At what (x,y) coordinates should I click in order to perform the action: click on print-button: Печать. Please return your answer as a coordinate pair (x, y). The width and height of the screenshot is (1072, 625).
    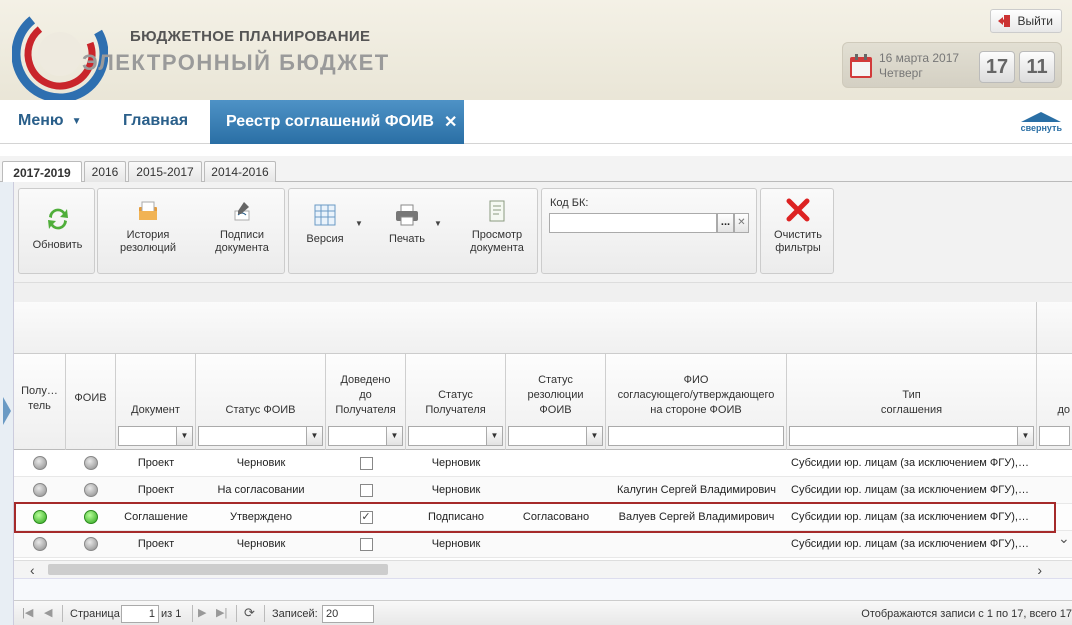
    Looking at the image, I should click on (407, 224).